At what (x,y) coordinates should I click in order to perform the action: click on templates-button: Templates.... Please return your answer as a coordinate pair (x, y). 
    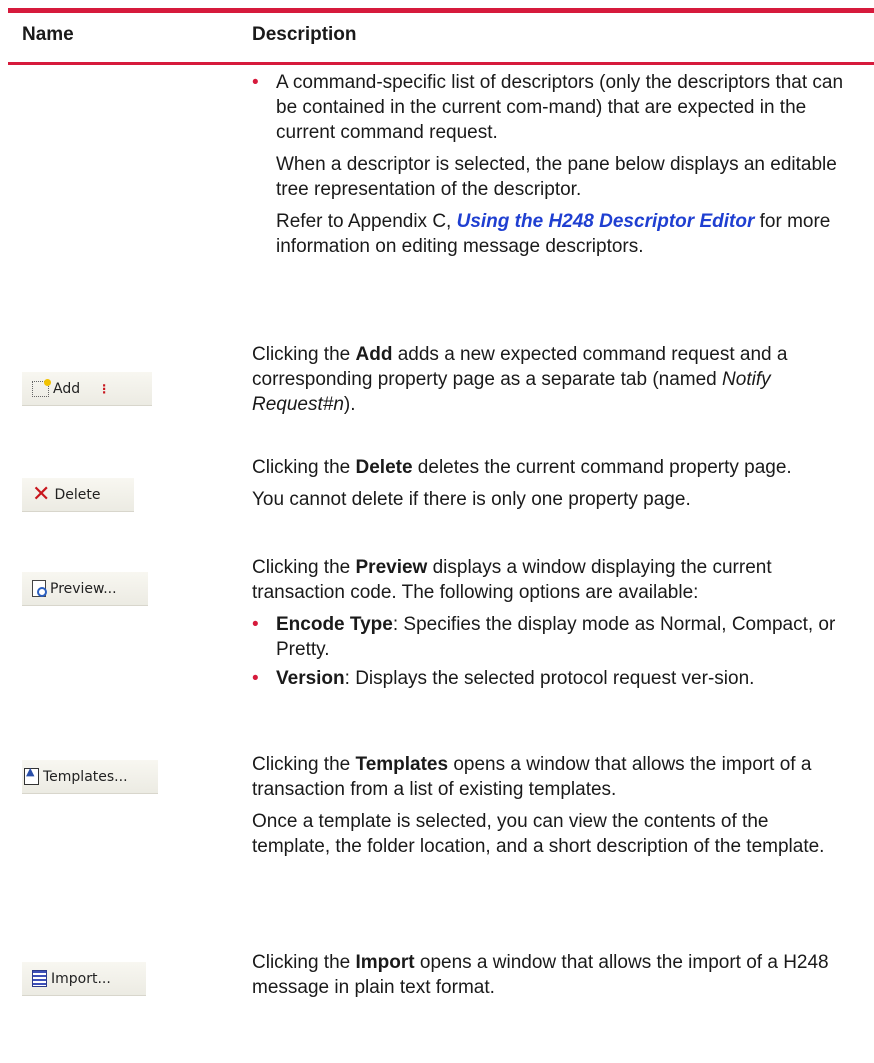
    Looking at the image, I should click on (90, 777).